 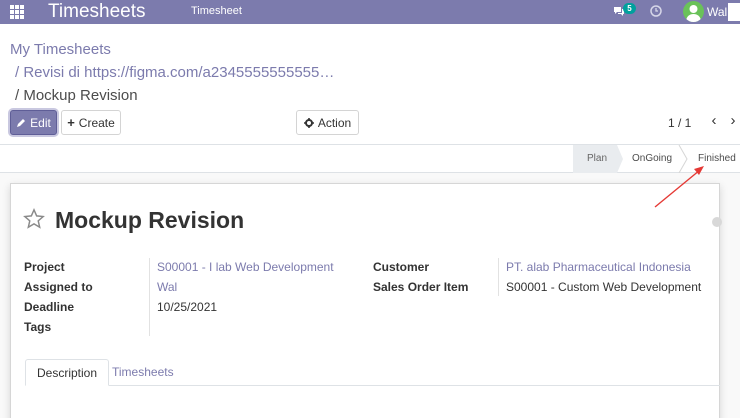 What do you see at coordinates (656, 11) in the screenshot?
I see `activity-clock-icon` at bounding box center [656, 11].